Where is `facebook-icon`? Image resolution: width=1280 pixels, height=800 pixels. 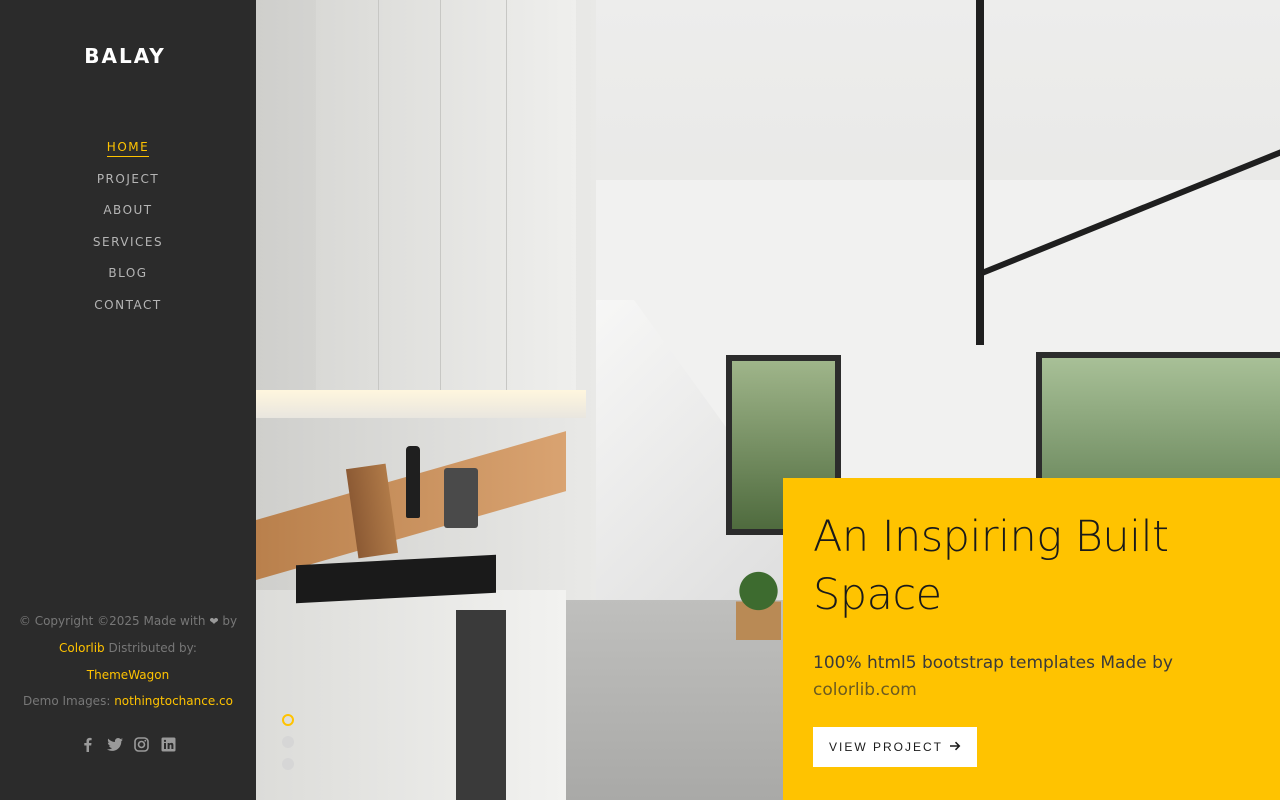 facebook-icon is located at coordinates (87, 744).